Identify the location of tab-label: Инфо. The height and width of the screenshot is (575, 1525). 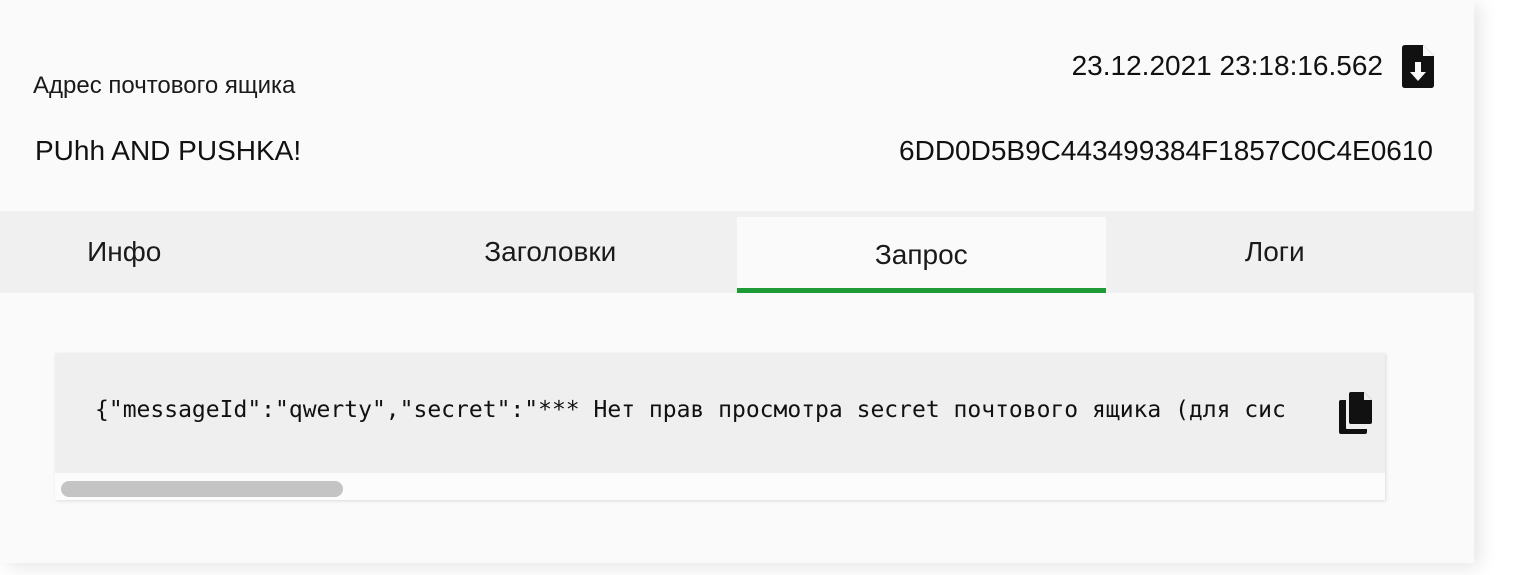
(124, 251).